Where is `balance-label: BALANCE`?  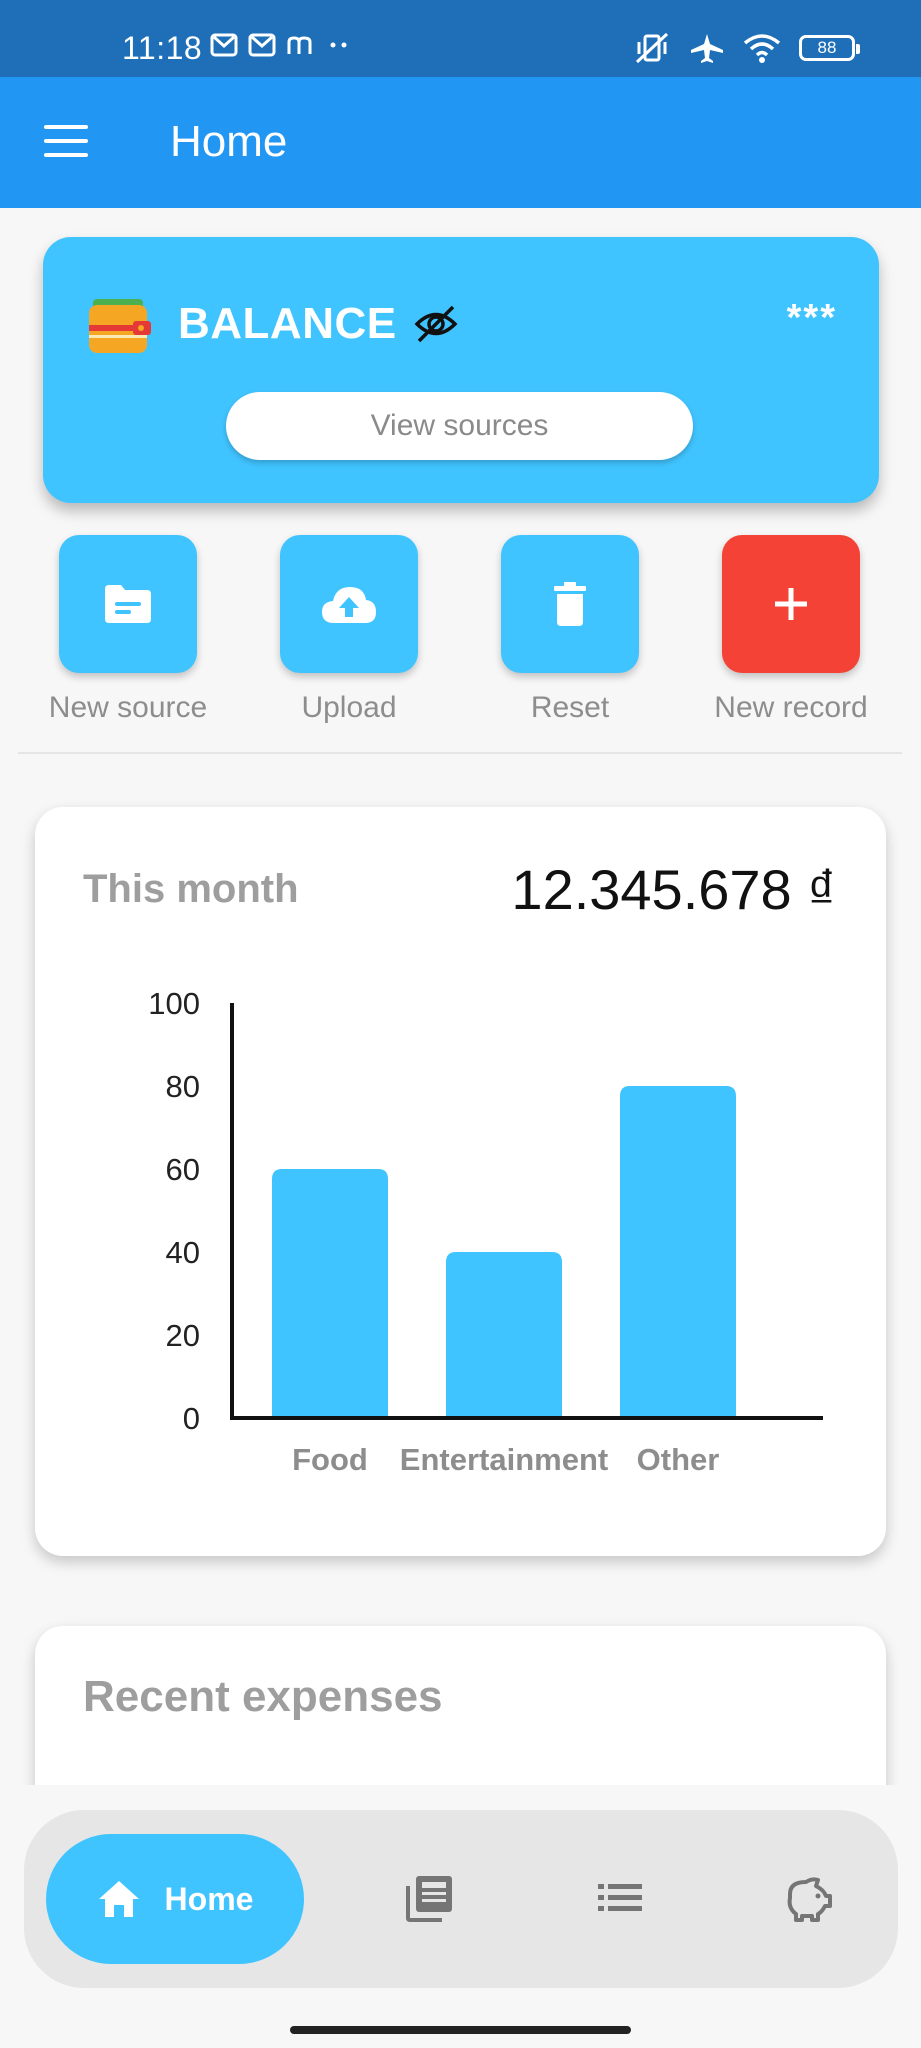
balance-label: BALANCE is located at coordinates (287, 323).